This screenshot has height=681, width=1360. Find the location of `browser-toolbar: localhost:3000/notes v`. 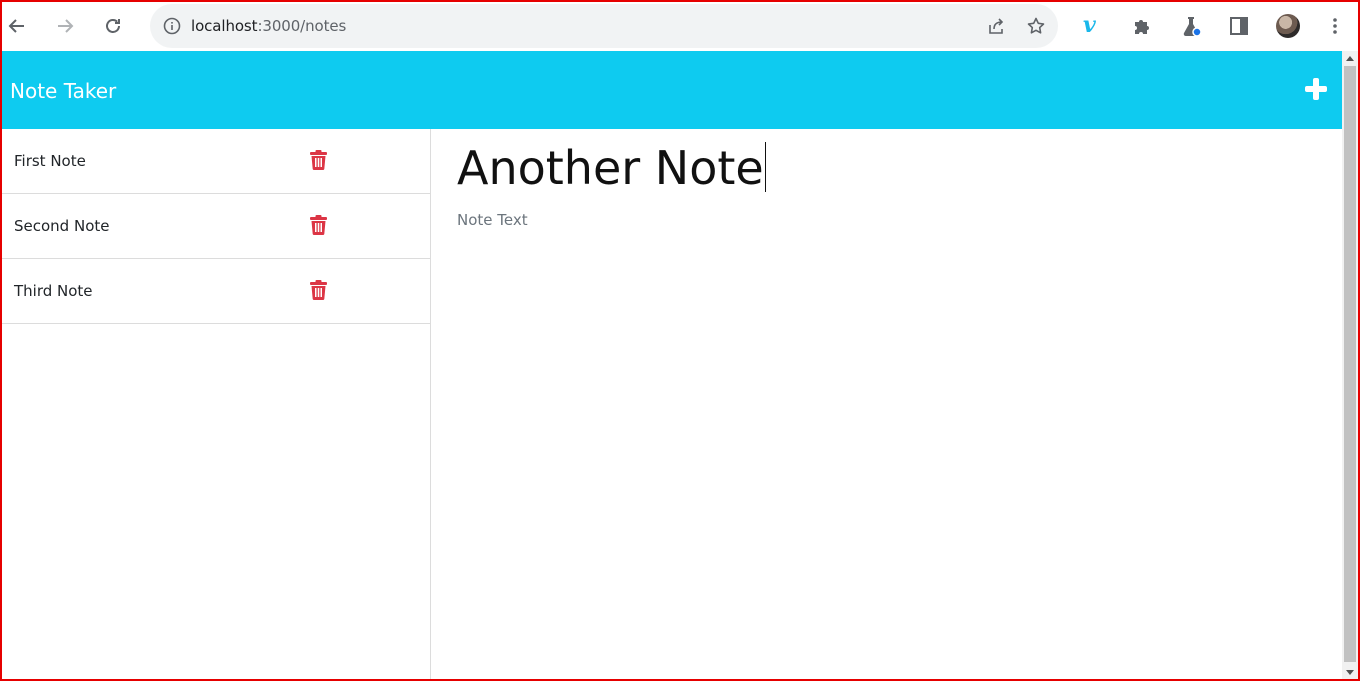

browser-toolbar: localhost:3000/notes v is located at coordinates (680, 25).